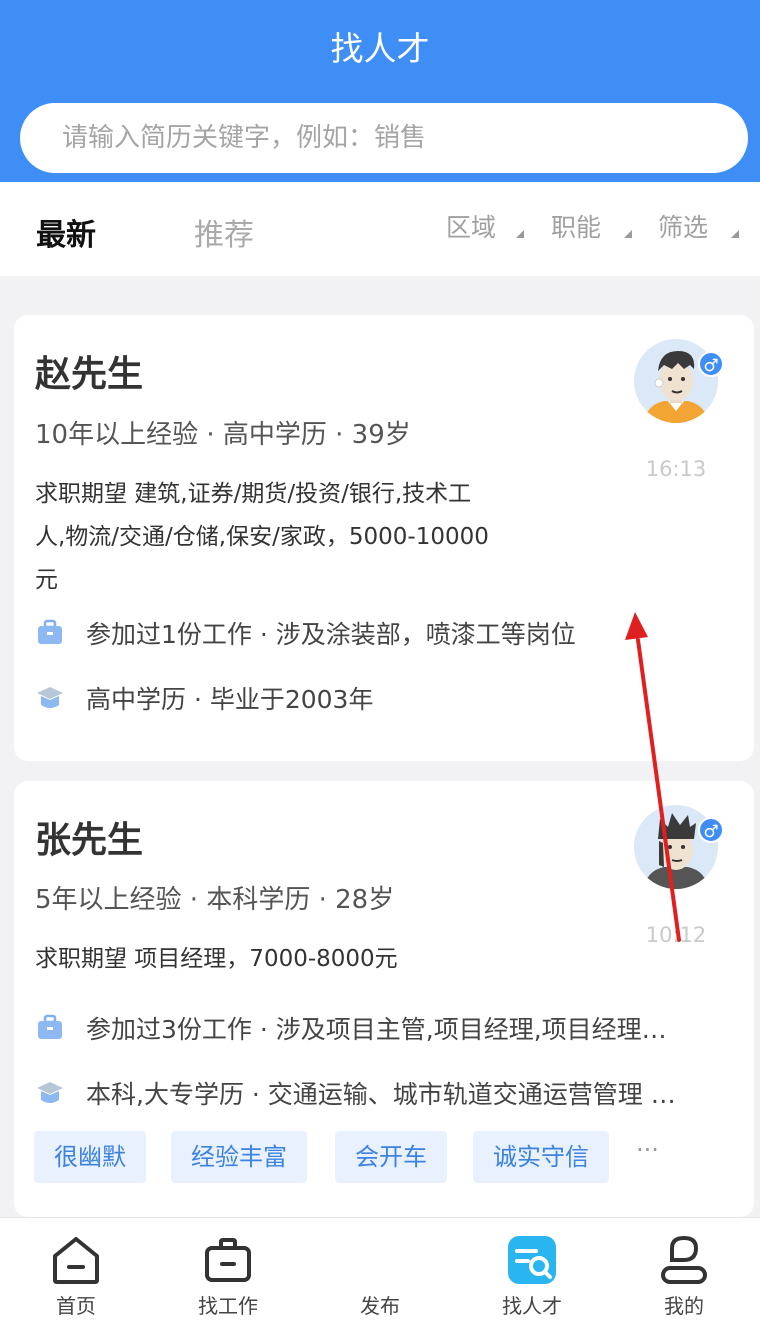  I want to click on filter-region-arrow-icon, so click(520, 234).